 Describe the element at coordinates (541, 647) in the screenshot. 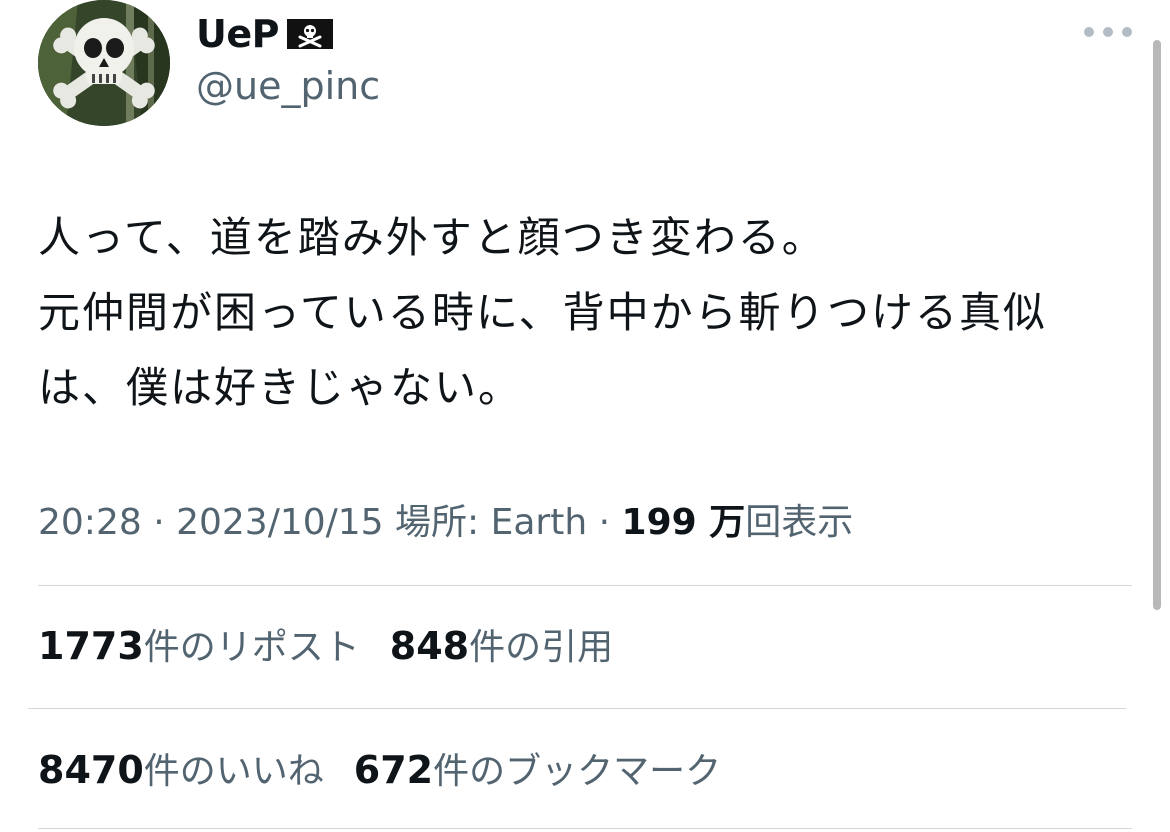

I see `quotes-label: 件の引用` at that location.